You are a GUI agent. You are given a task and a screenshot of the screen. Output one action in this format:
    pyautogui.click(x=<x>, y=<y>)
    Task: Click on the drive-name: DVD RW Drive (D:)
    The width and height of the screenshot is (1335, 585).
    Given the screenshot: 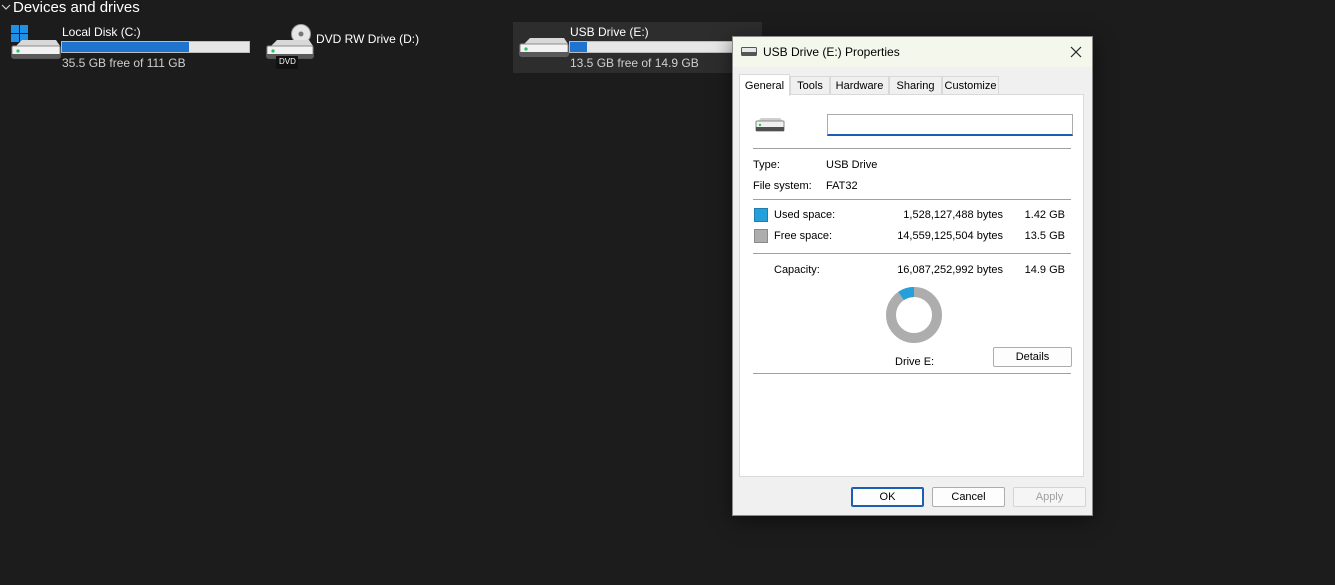 What is the action you would take?
    pyautogui.click(x=368, y=39)
    